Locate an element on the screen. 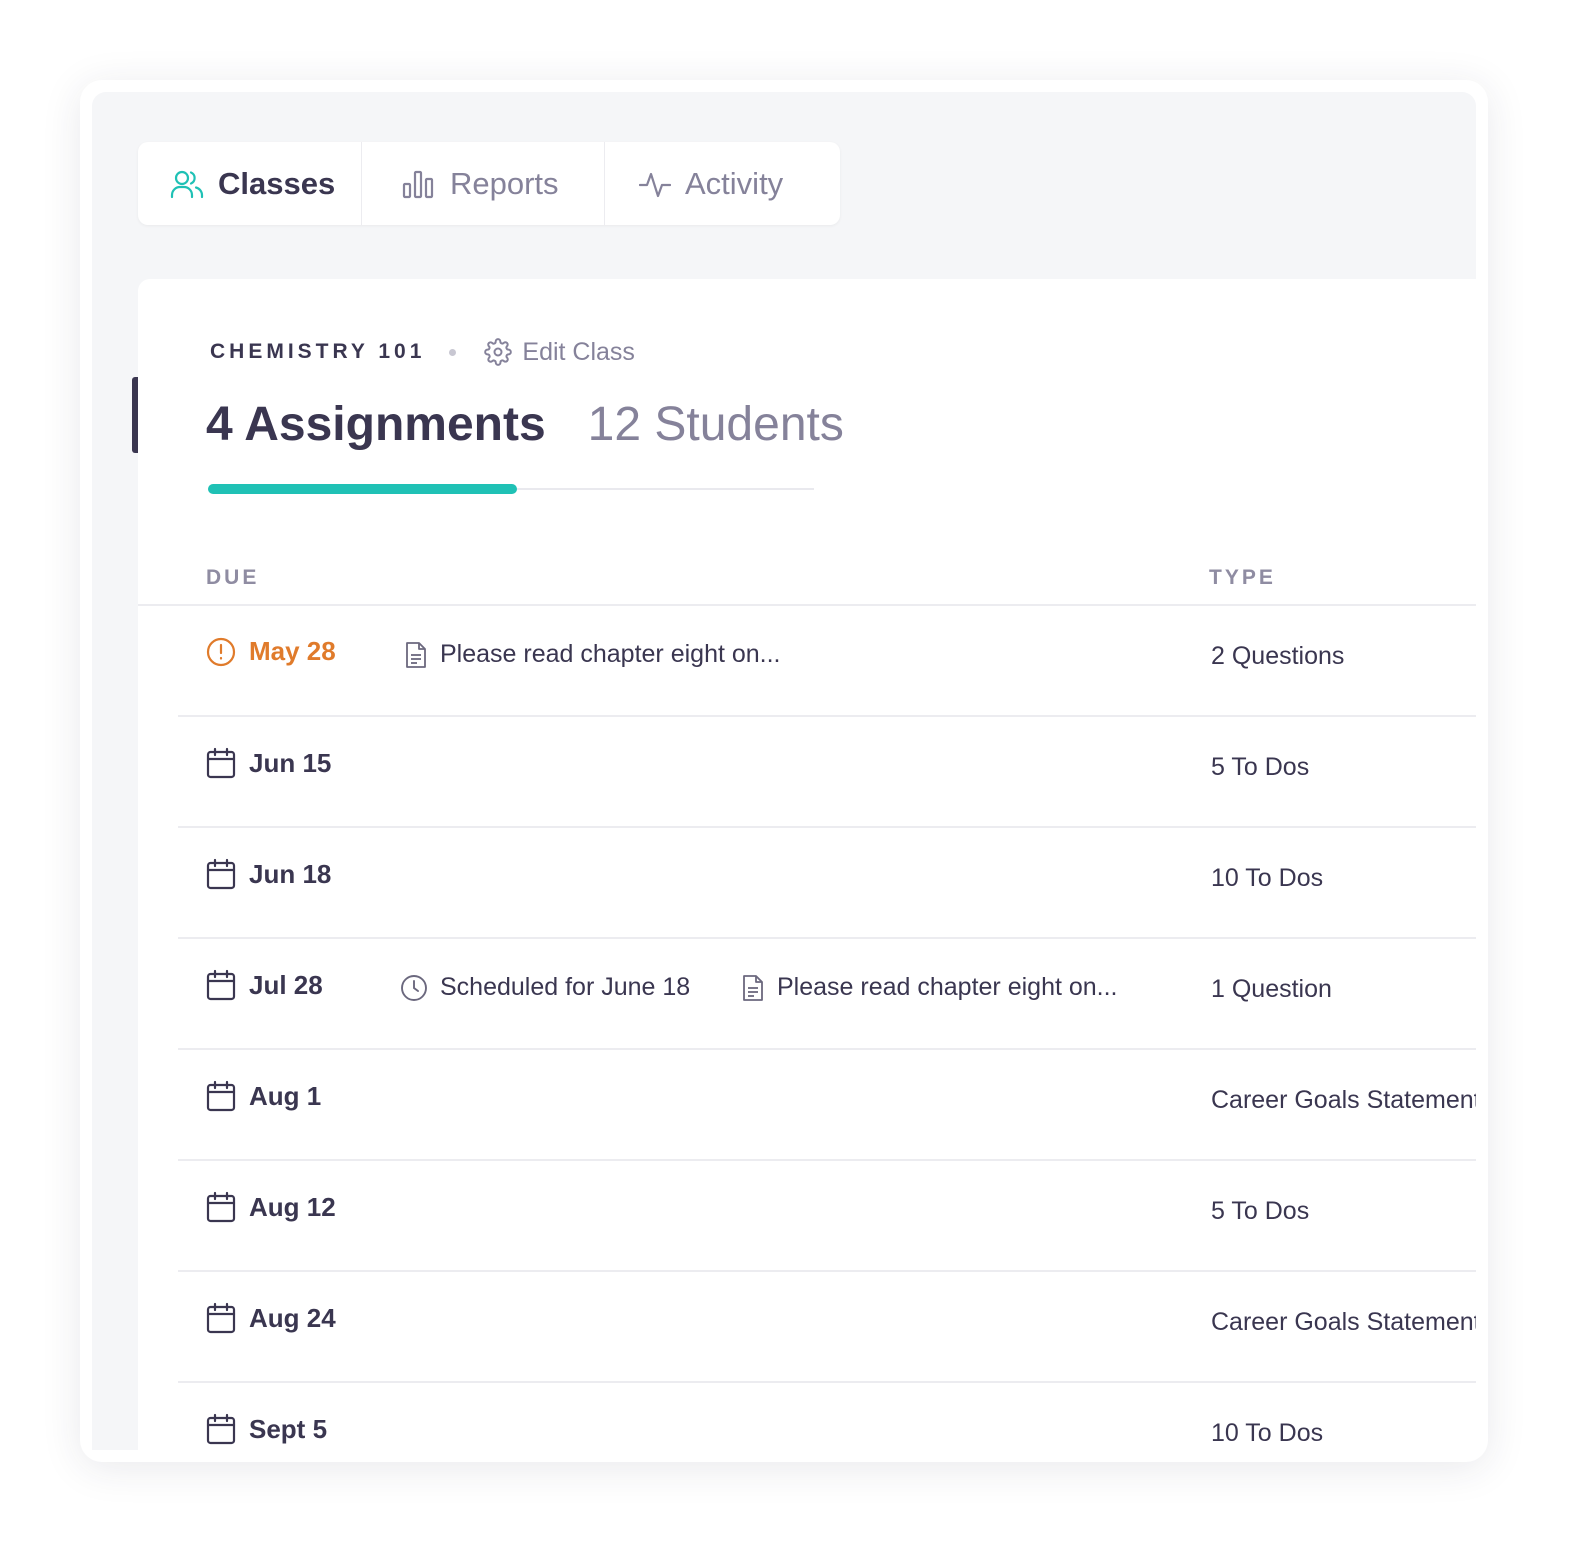  users-icon is located at coordinates (187, 184).